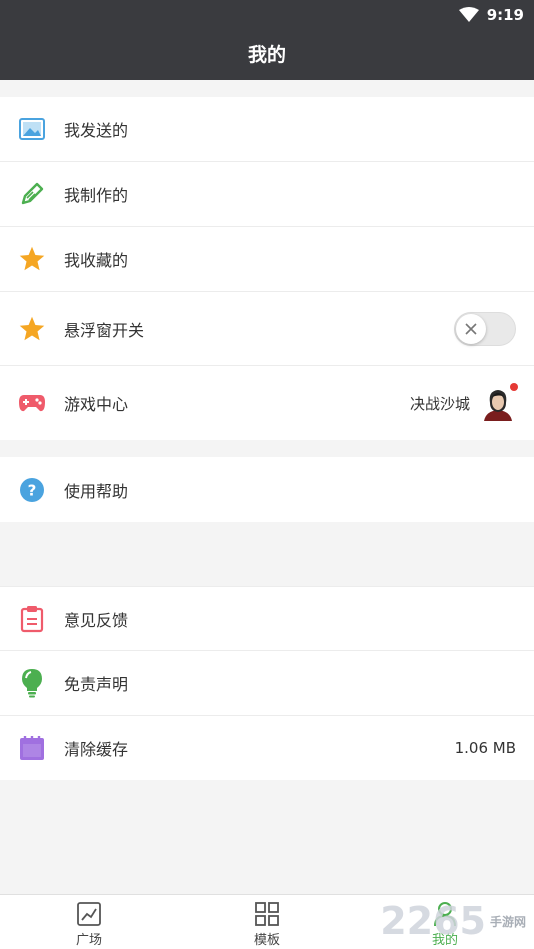  I want to click on tab-label: 广场, so click(88, 940).